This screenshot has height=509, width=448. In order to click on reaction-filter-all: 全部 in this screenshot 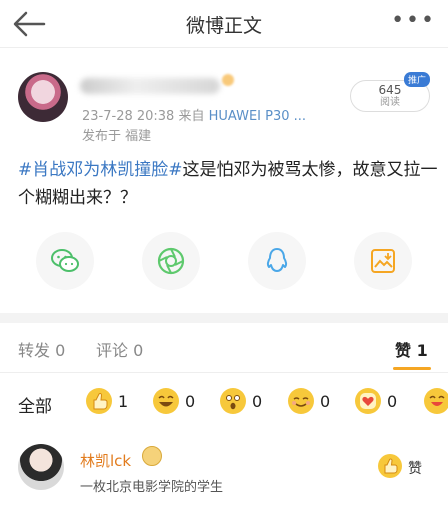, I will do `click(35, 404)`.